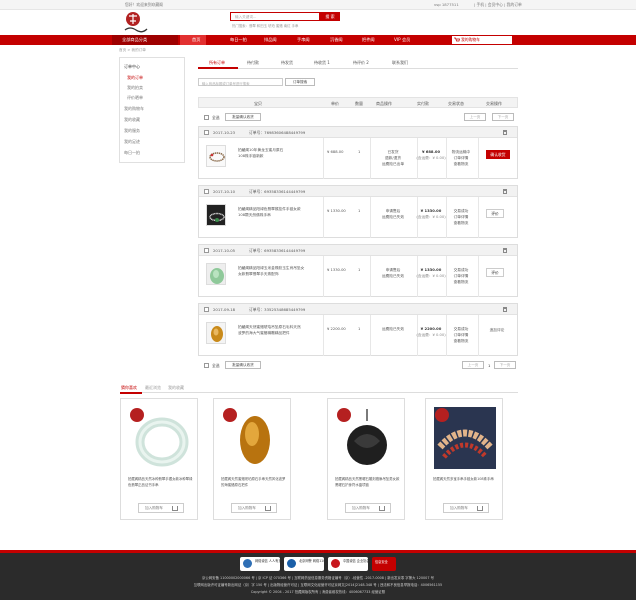 The image size is (636, 600). What do you see at coordinates (240, 82) in the screenshot?
I see `order-search-input: 输入商品标题或订单号进行搜索` at bounding box center [240, 82].